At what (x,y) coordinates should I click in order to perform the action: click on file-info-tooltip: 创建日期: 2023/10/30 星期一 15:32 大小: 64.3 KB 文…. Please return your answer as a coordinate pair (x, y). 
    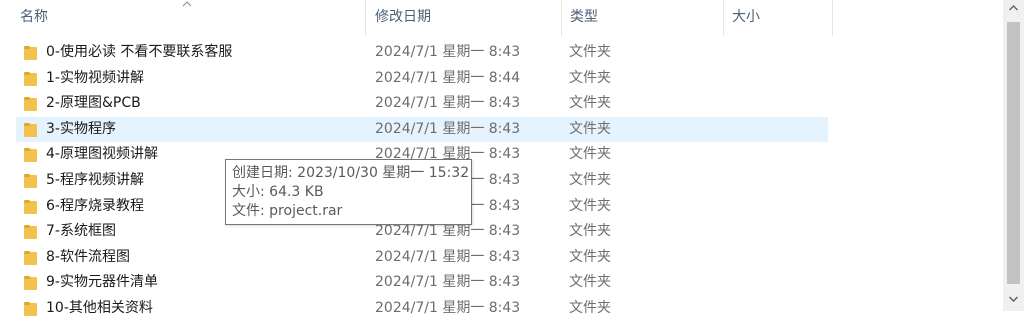
    Looking at the image, I should click on (348, 192).